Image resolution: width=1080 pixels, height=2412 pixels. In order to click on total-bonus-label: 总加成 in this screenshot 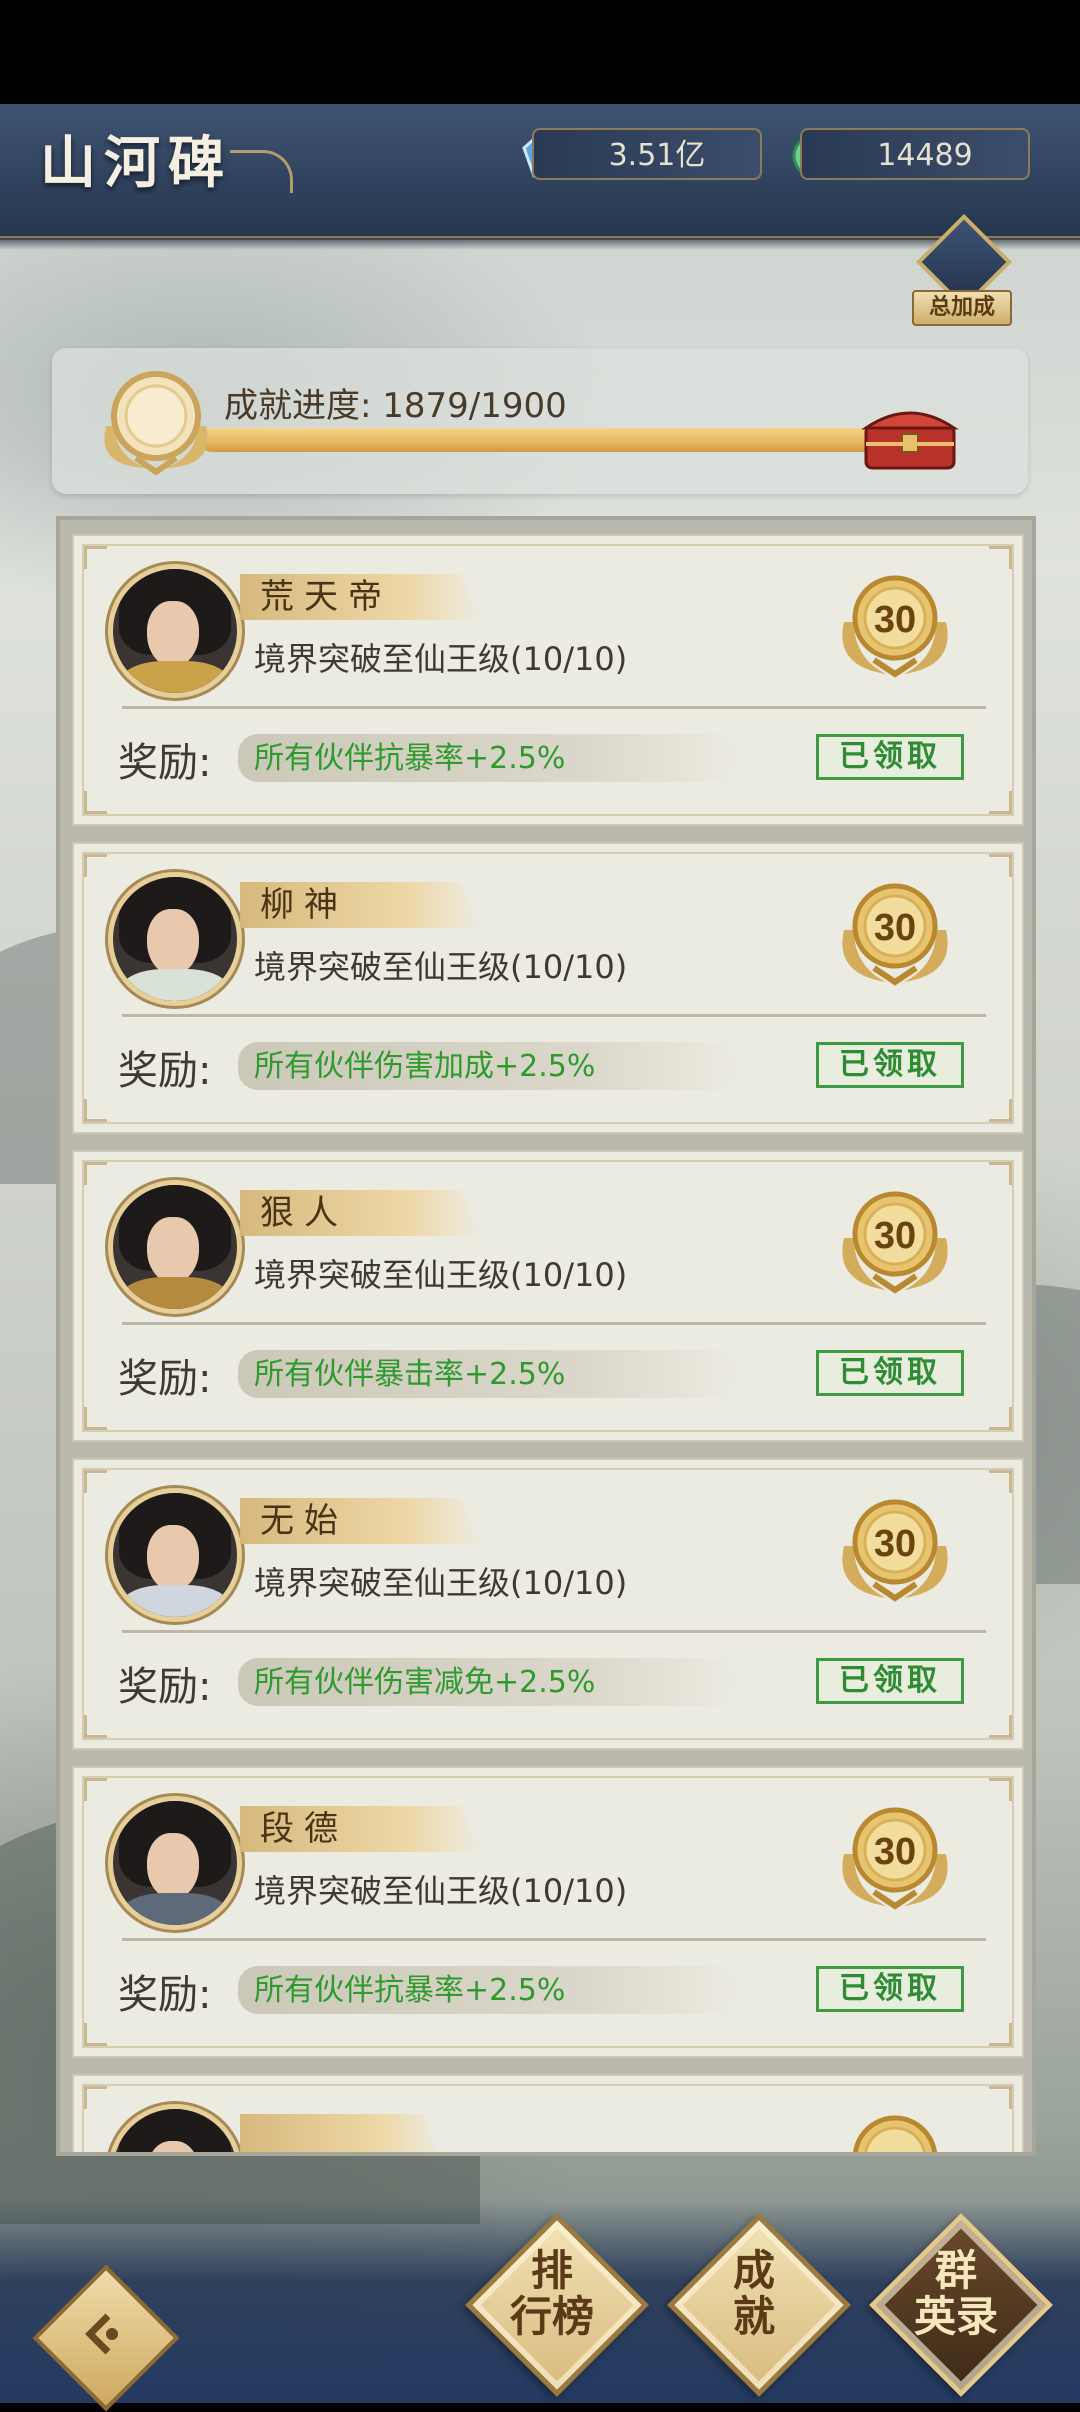, I will do `click(962, 308)`.